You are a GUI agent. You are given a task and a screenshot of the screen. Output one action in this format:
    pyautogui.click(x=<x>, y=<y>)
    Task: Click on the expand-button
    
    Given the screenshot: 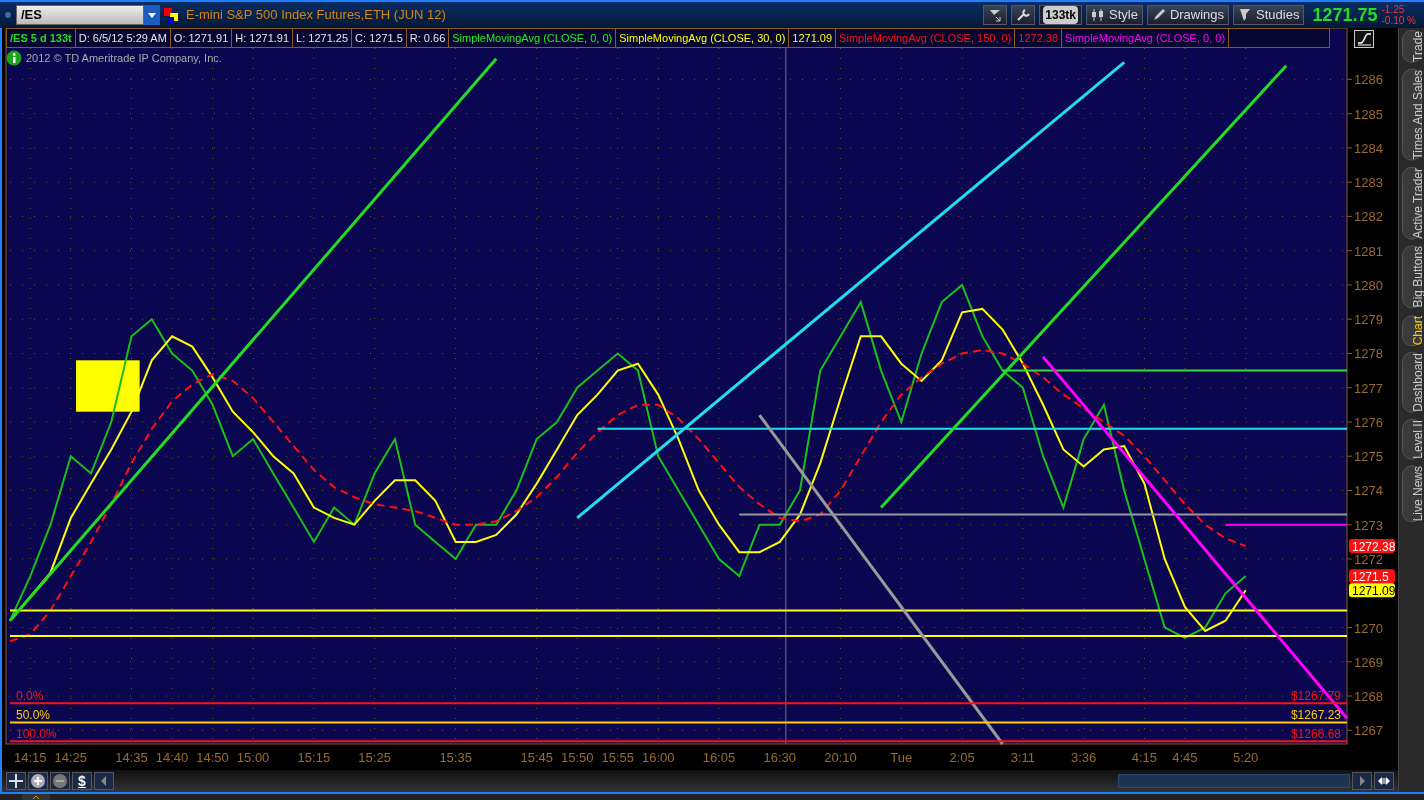 What is the action you would take?
    pyautogui.click(x=995, y=15)
    